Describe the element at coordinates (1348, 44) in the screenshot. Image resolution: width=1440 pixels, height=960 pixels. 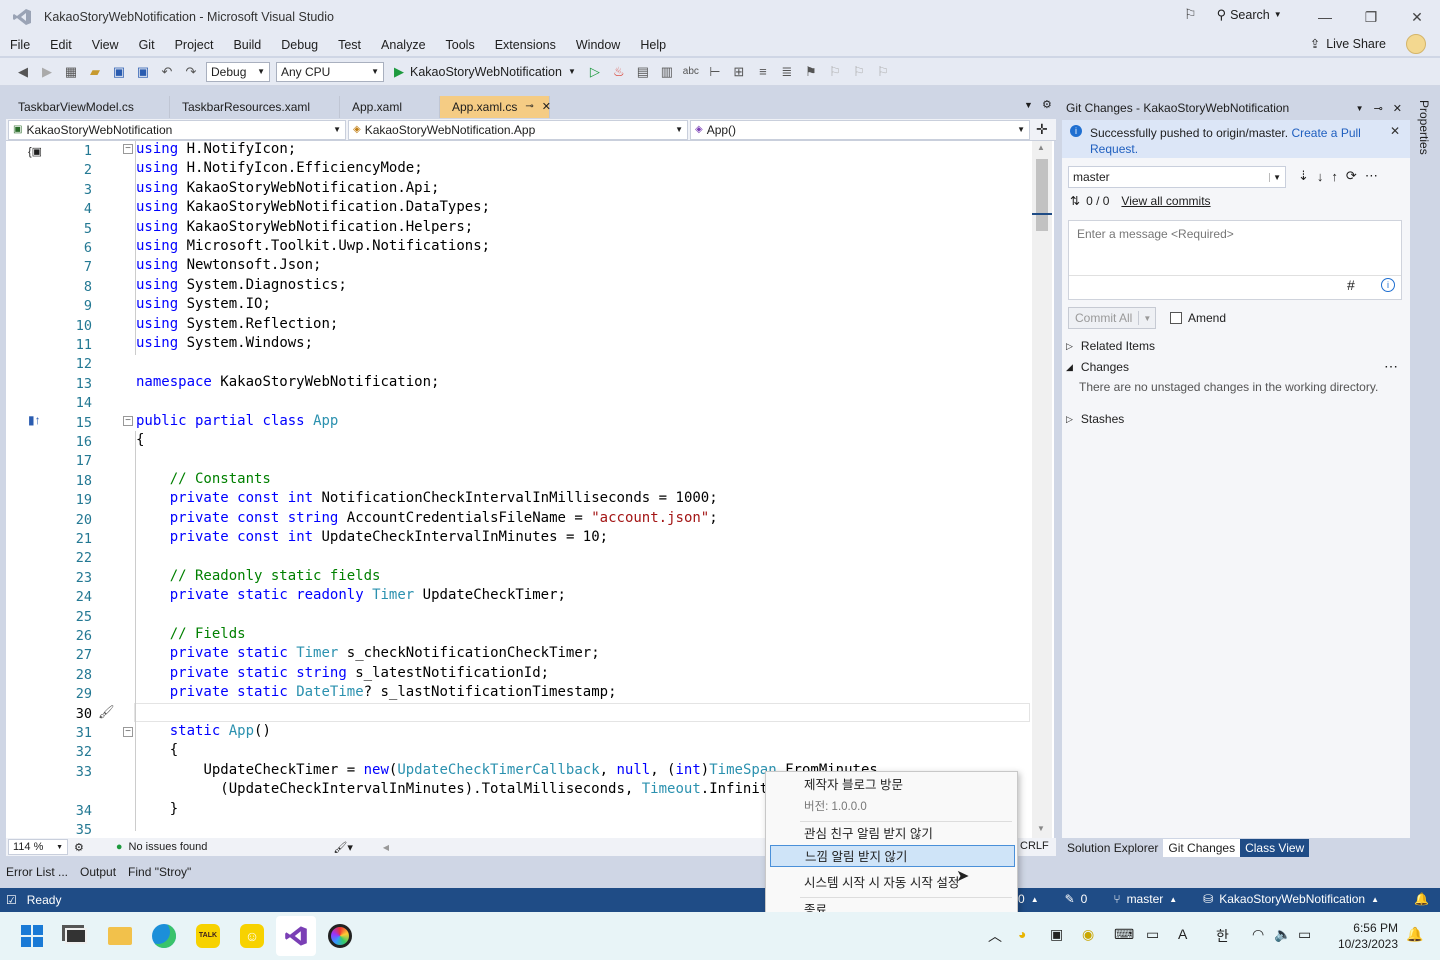
I see `live-share-button: ⇪ Live Share` at that location.